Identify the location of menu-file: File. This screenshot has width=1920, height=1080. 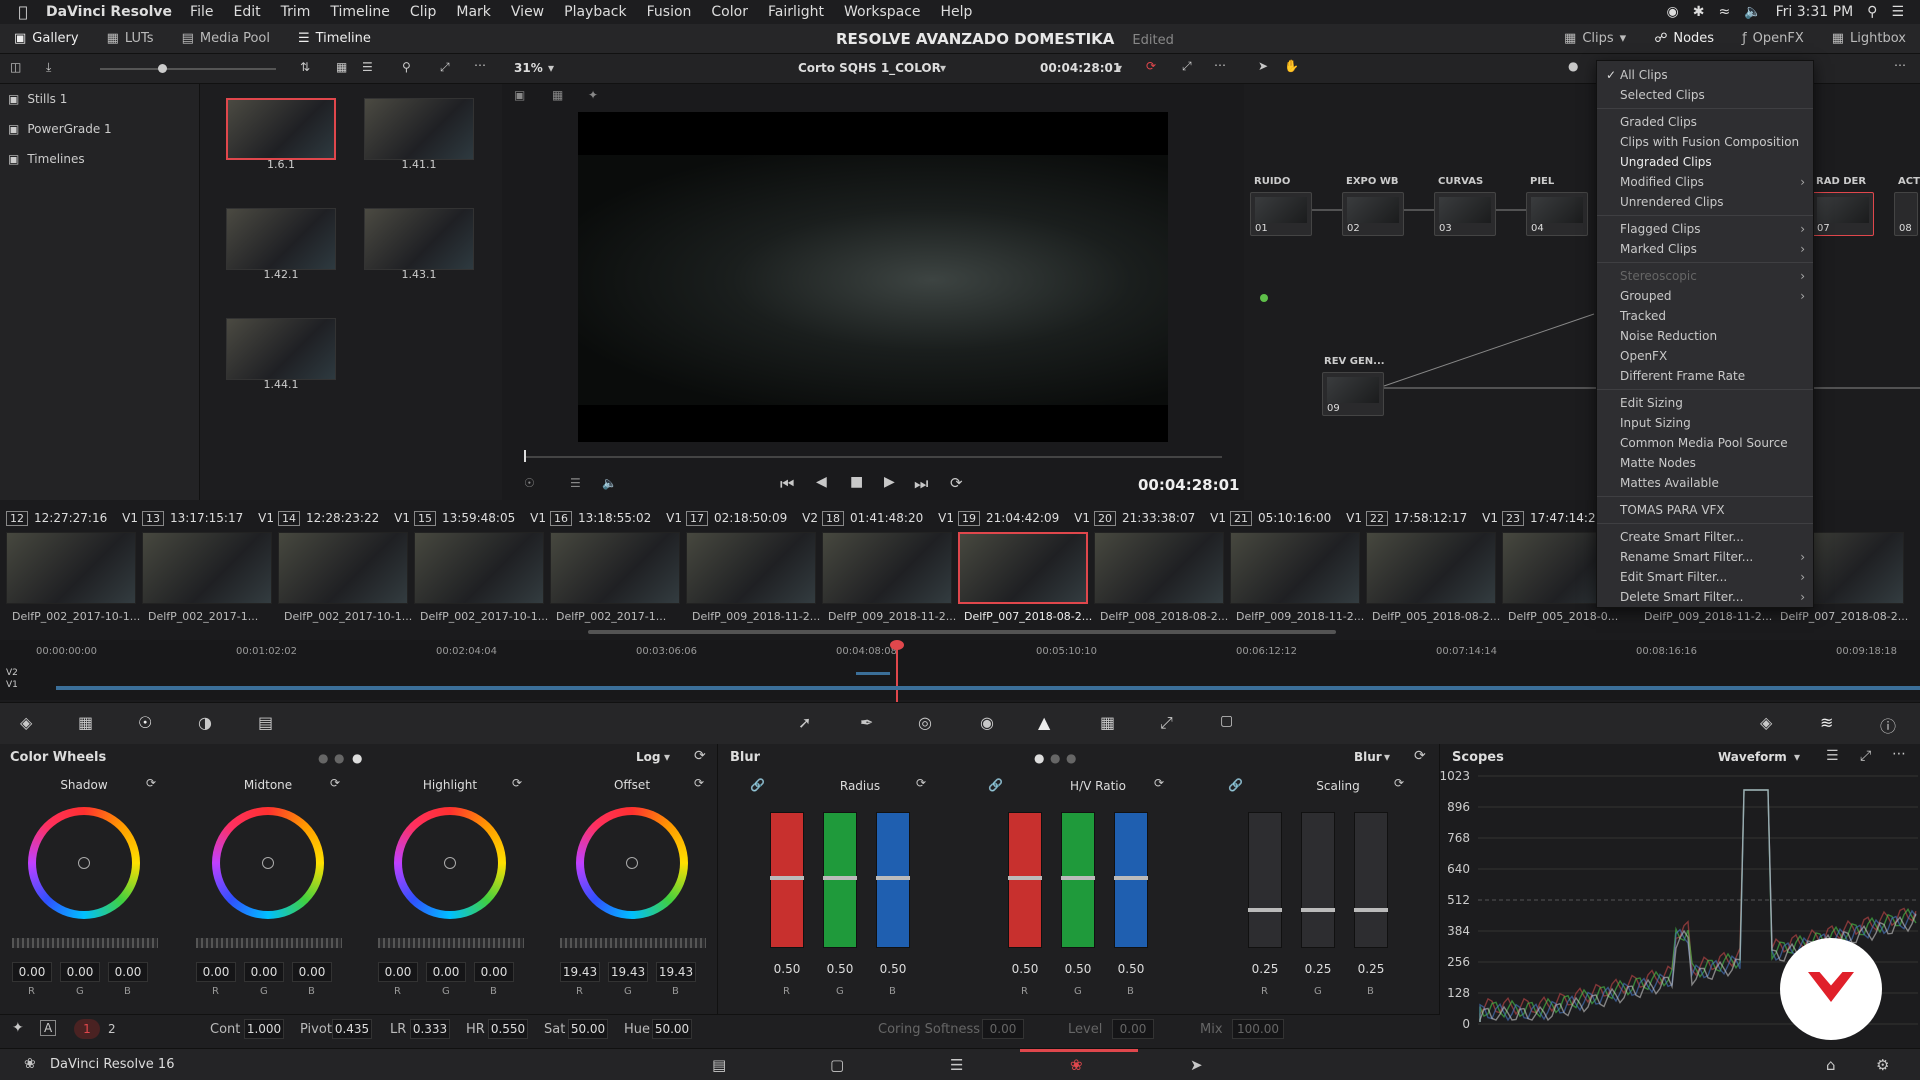
(201, 12).